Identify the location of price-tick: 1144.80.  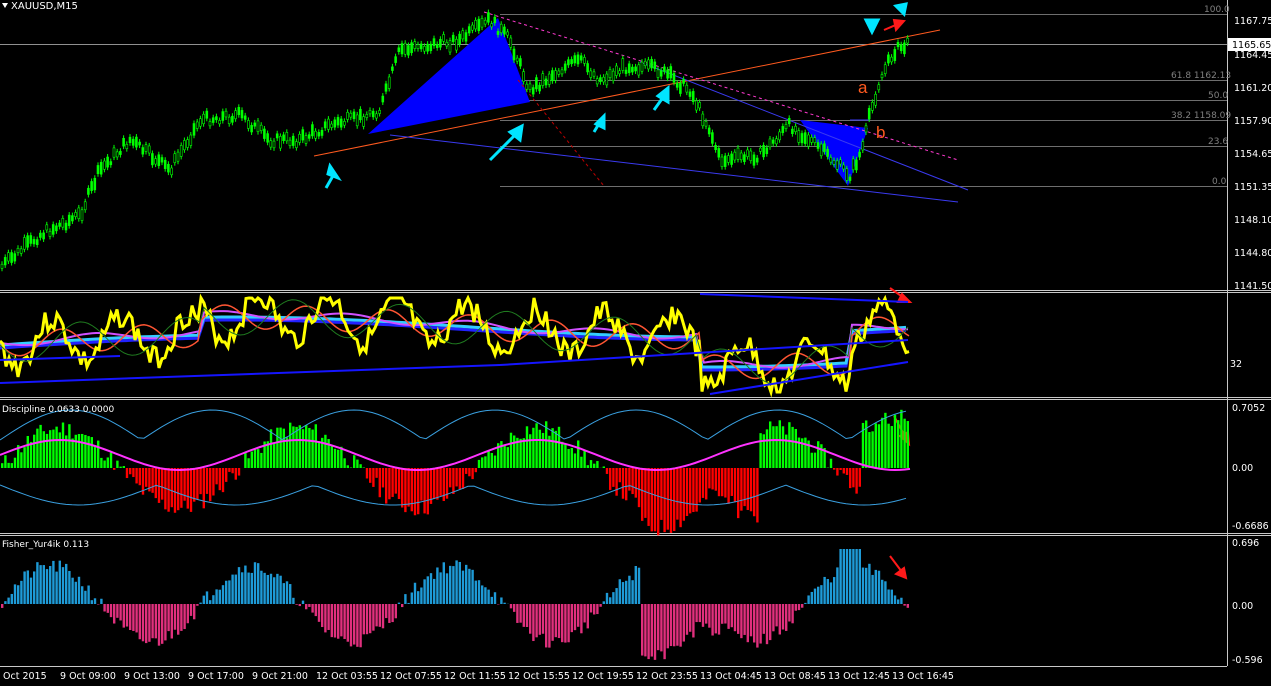
(1252, 253).